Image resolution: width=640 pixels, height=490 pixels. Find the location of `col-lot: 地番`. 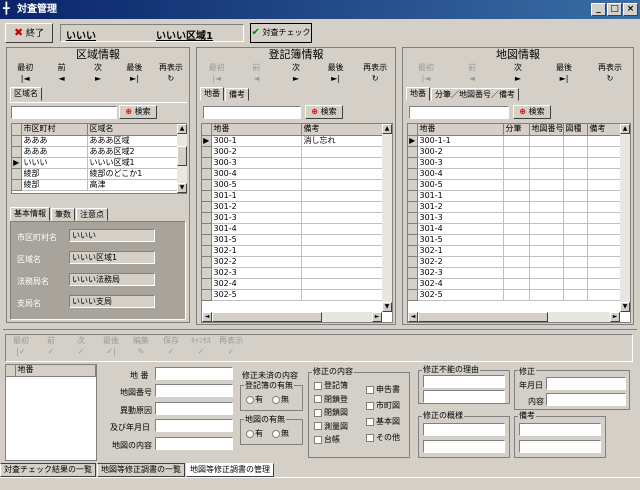

col-lot: 地番 is located at coordinates (256, 130).